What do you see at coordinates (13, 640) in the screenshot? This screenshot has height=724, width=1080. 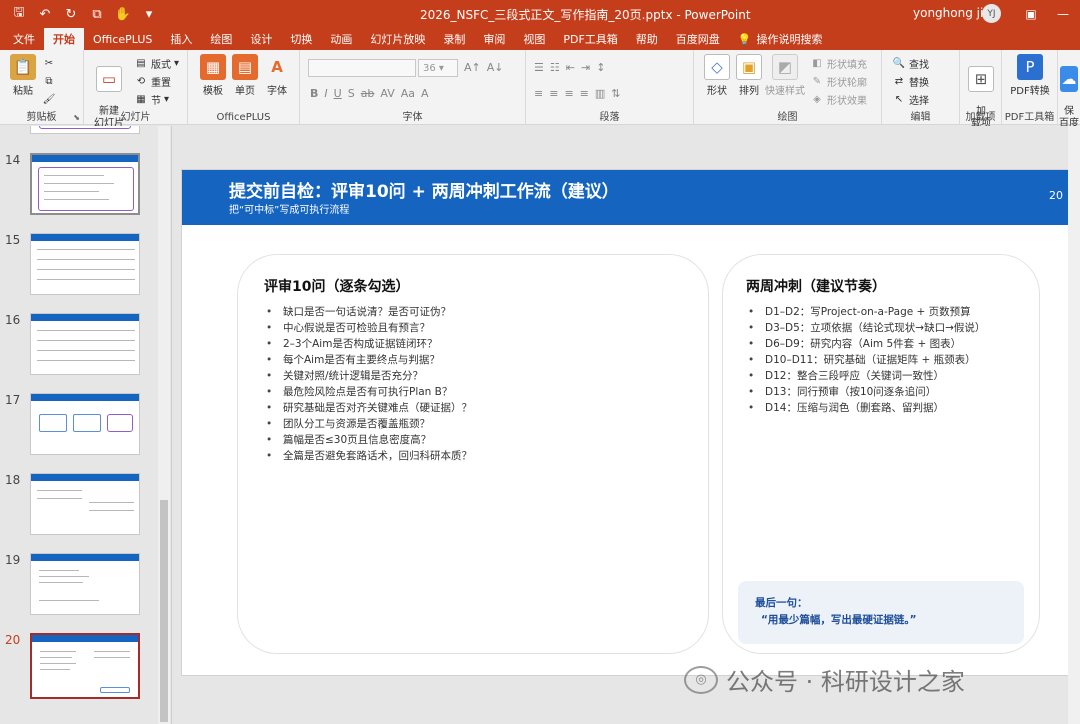 I see `slide-number: 20` at bounding box center [13, 640].